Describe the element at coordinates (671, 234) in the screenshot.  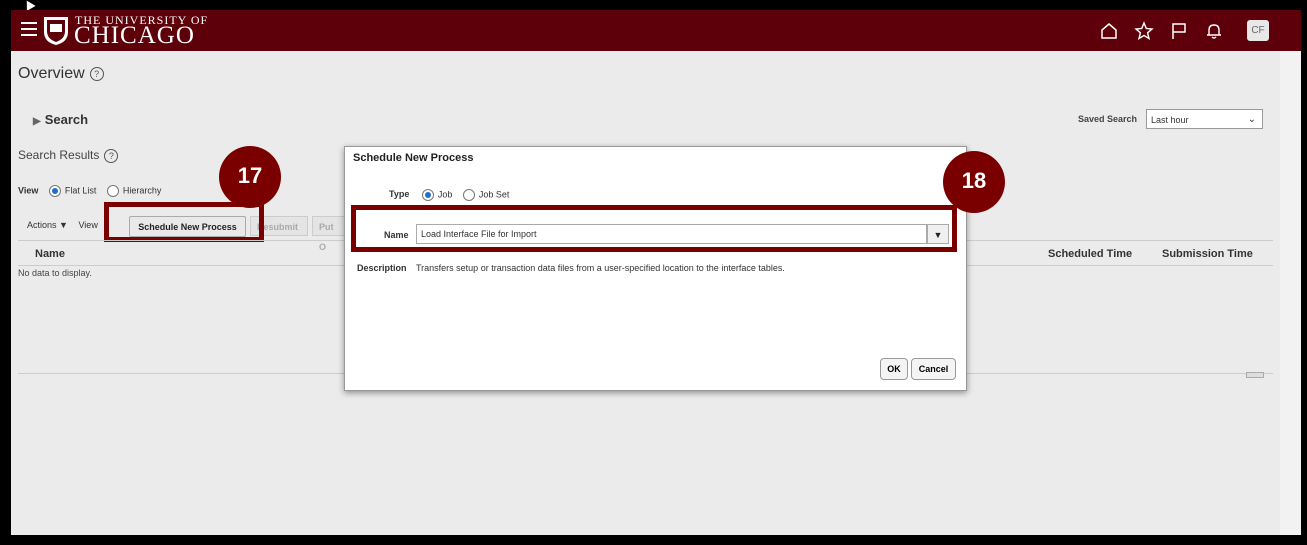
I see `name-combobox-input: Load Interface File for Import` at that location.